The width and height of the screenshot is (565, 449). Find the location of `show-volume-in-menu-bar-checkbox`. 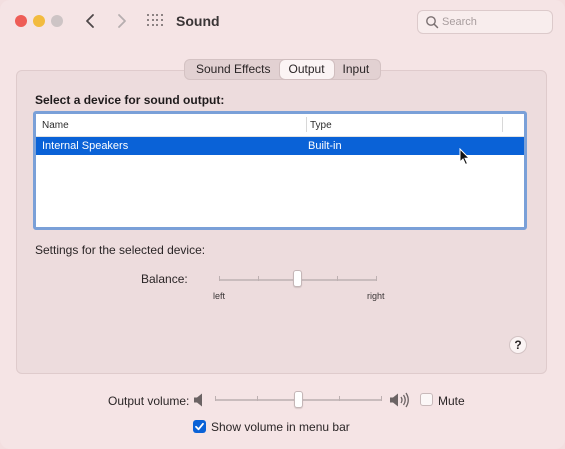

show-volume-in-menu-bar-checkbox is located at coordinates (199, 426).